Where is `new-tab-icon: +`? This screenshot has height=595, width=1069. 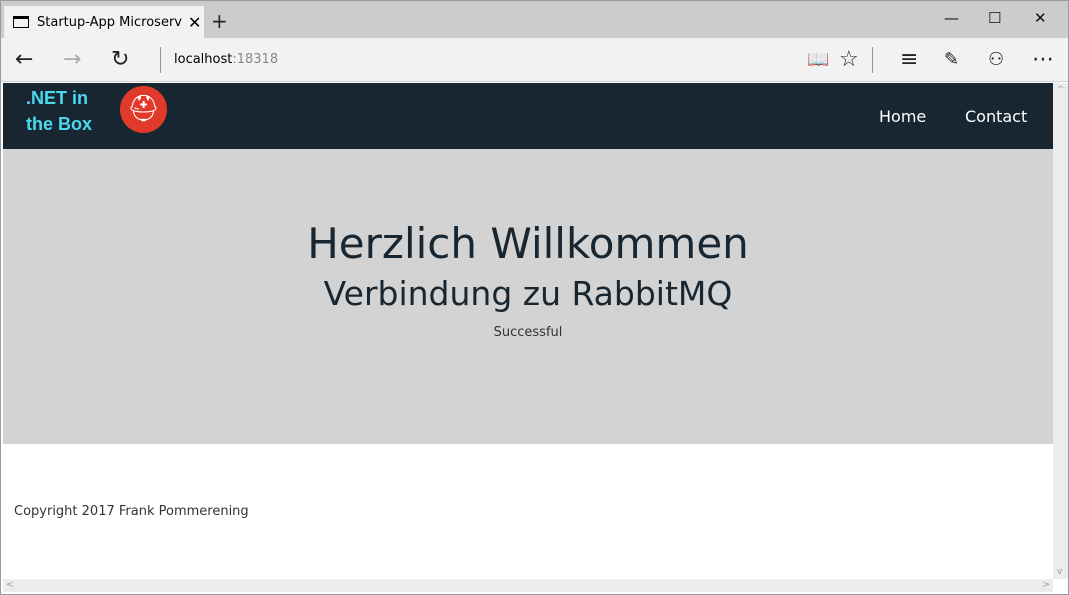 new-tab-icon: + is located at coordinates (219, 21).